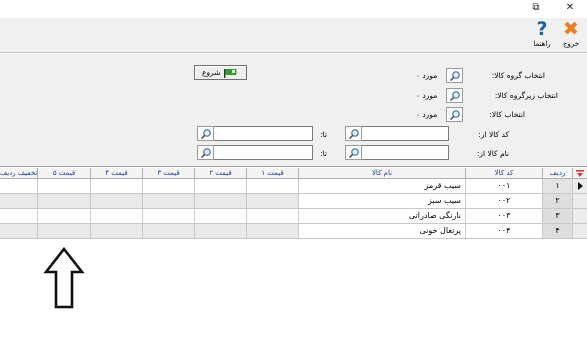  I want to click on col-header-price1: قیمت ۱, so click(273, 173).